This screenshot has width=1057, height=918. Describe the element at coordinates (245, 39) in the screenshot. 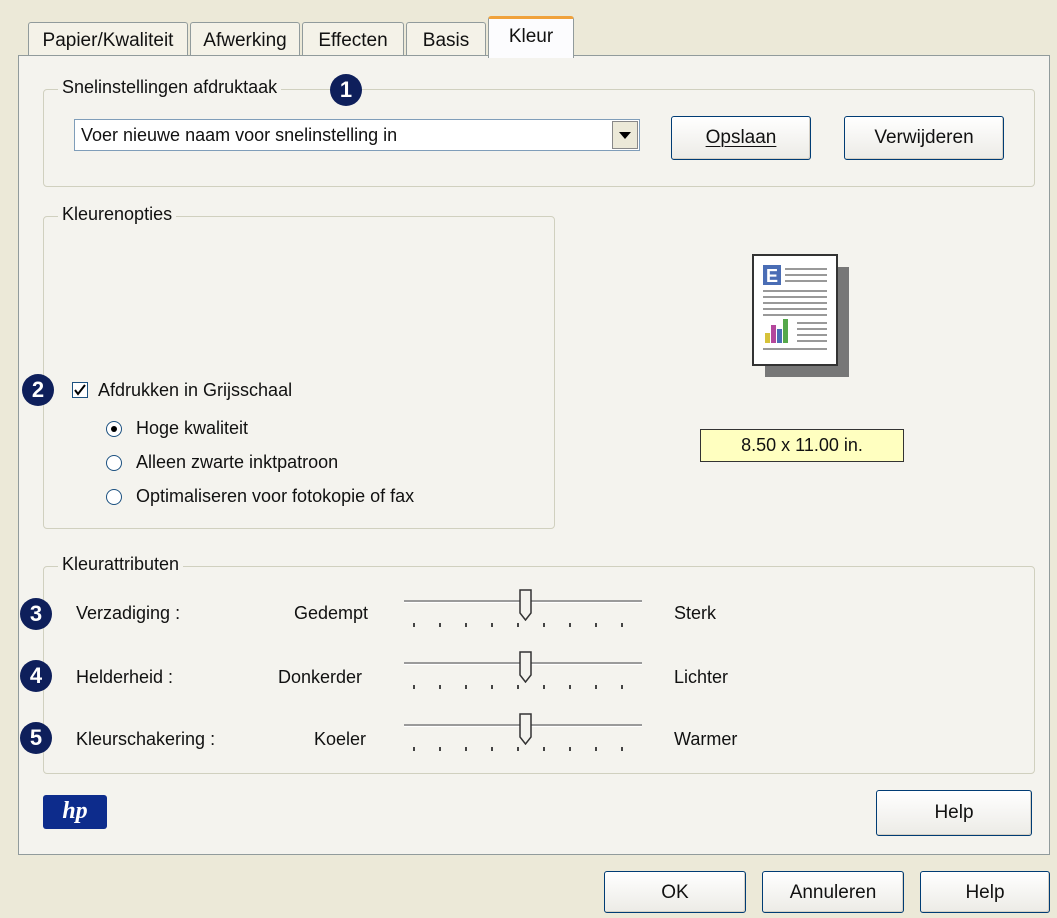

I see `tab-afwerking: Afwerking` at that location.